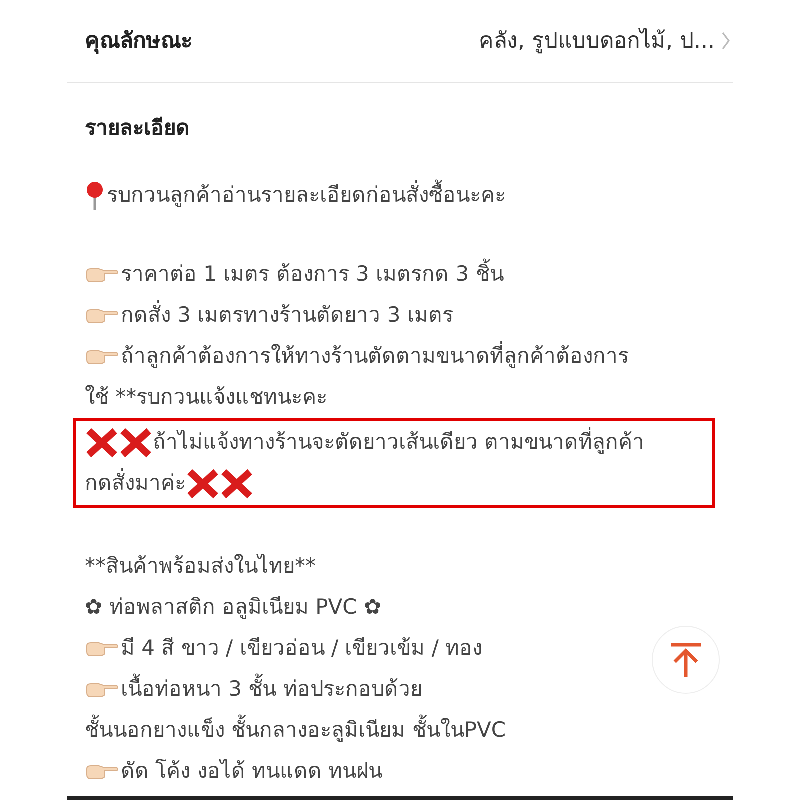 This screenshot has width=800, height=800. What do you see at coordinates (399, 441) in the screenshot?
I see `description-text: ถ้าไม่แจ้งทางร้านจะตัดยาวเส้นเดียว ตามขนาดที่ลูกค้า` at bounding box center [399, 441].